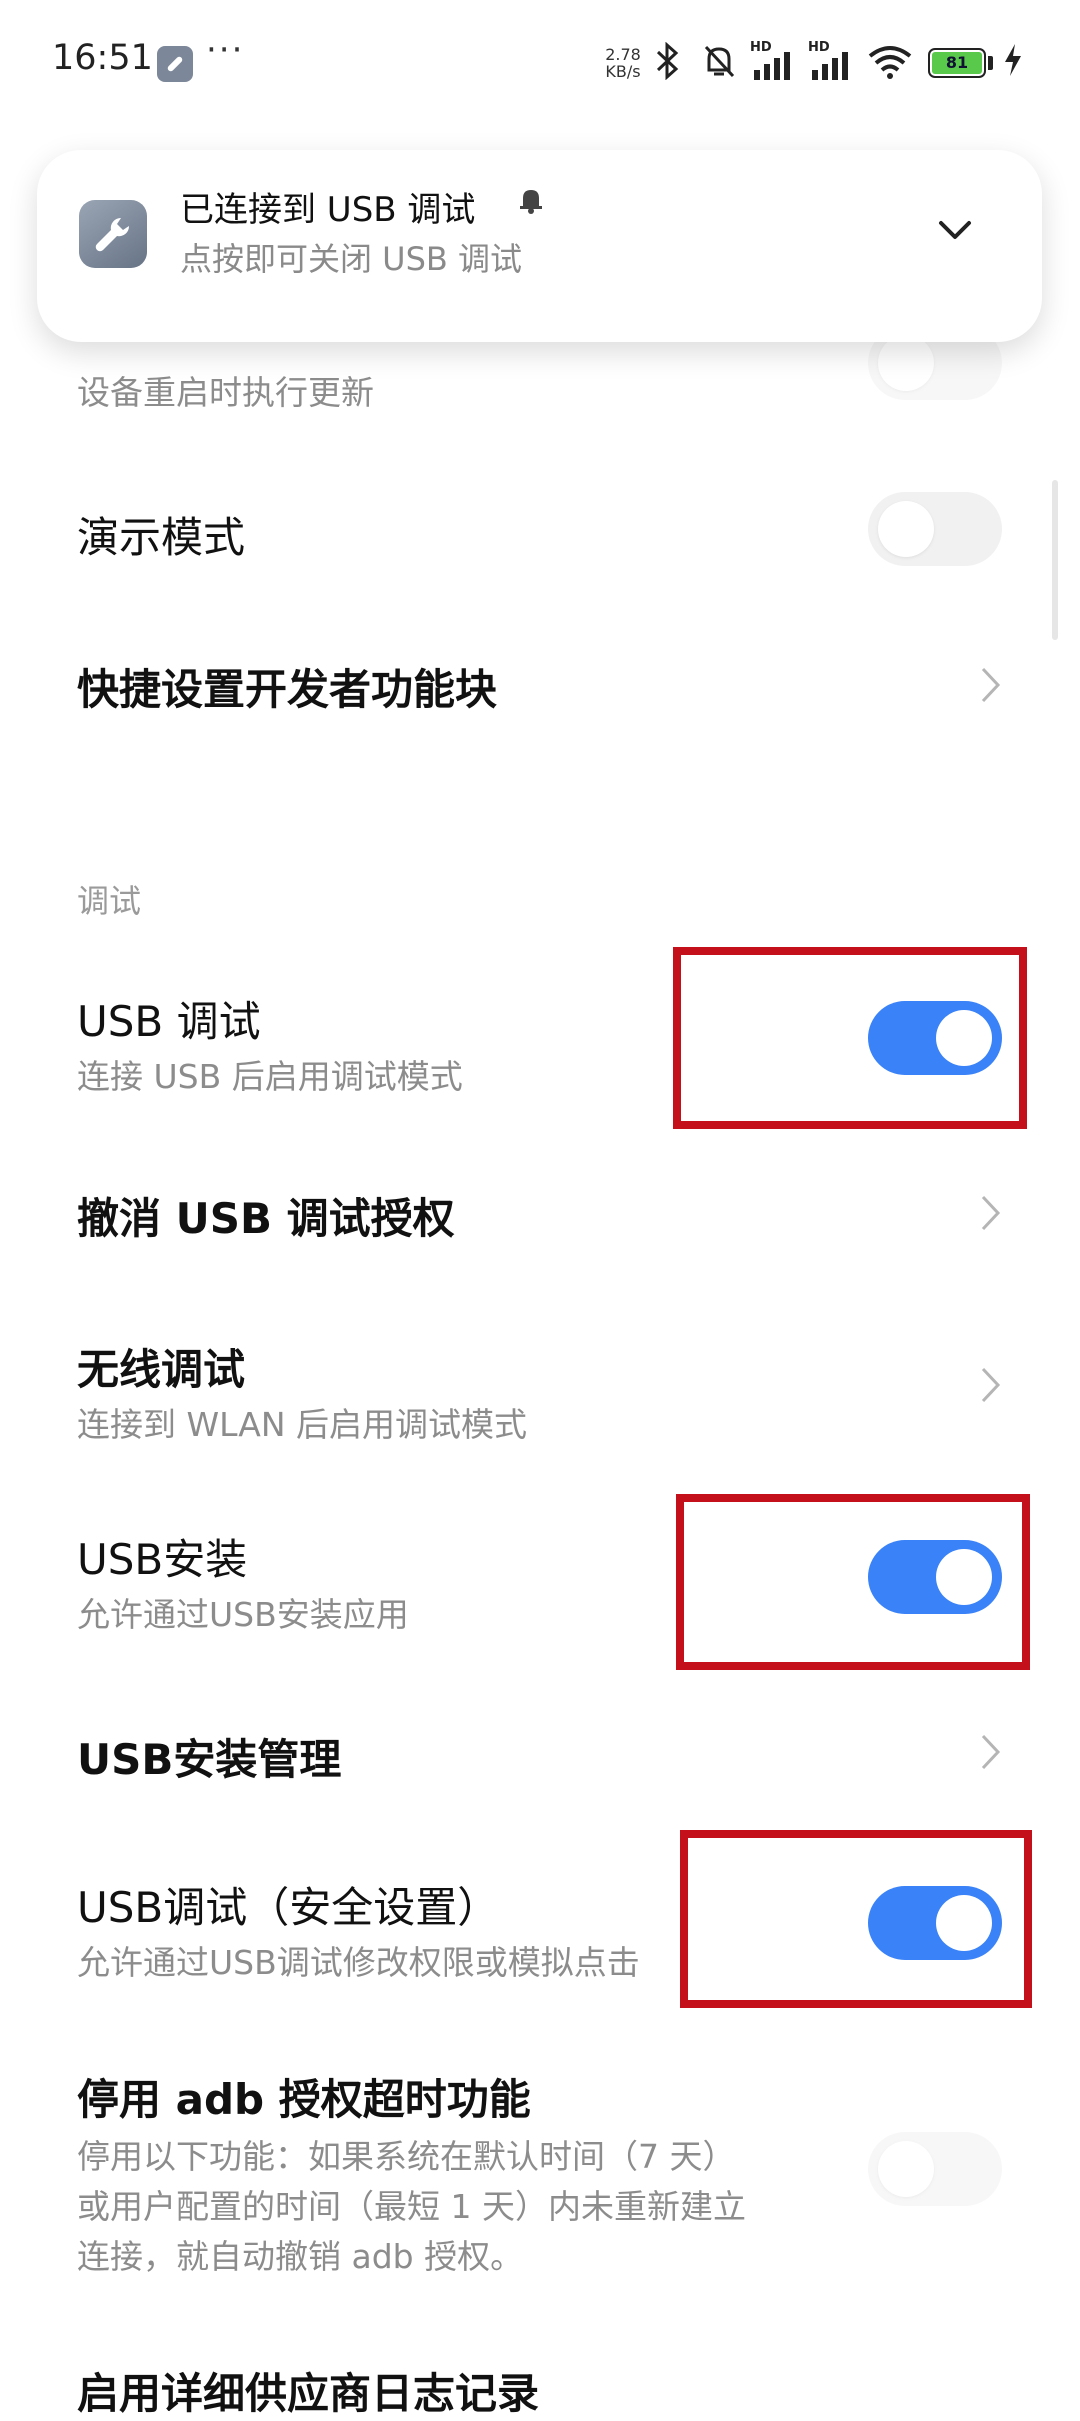 Image resolution: width=1080 pixels, height=2421 pixels. I want to click on mute-bell-icon, so click(719, 65).